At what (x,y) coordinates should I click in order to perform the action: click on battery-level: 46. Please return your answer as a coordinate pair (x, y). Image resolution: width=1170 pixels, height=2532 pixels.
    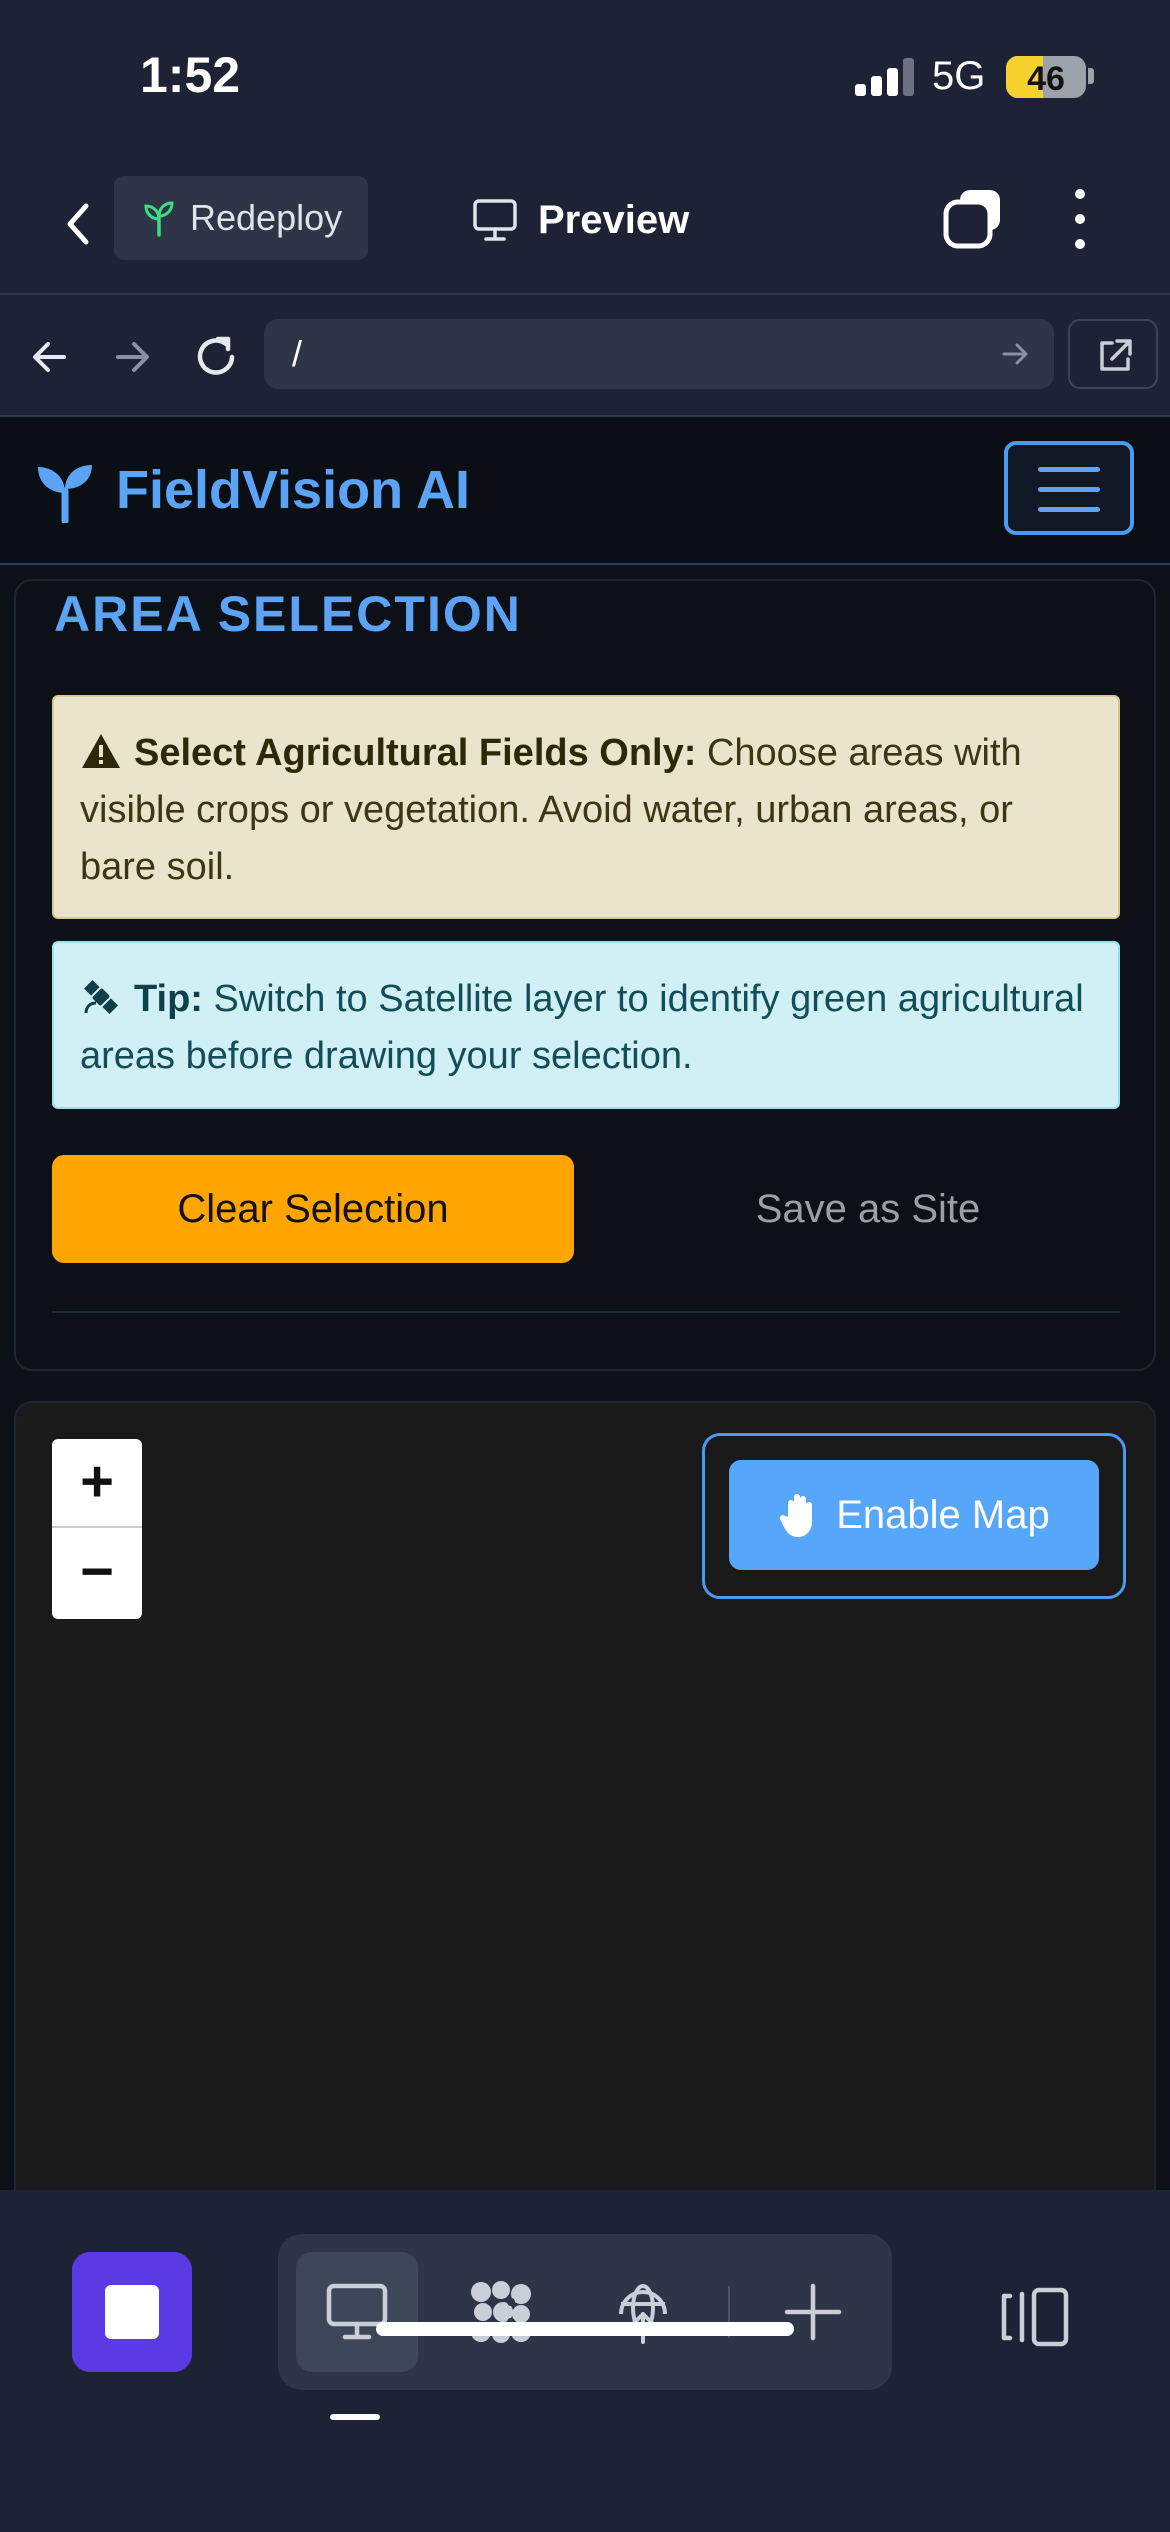
    Looking at the image, I should click on (1046, 79).